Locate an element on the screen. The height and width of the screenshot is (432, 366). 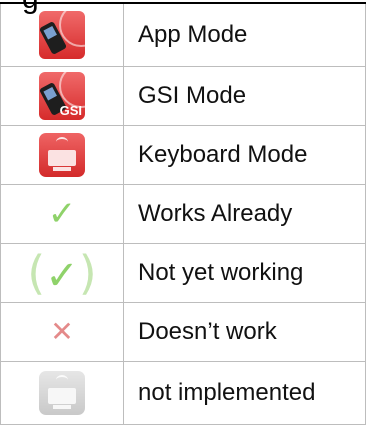
legend-row-works-already: ✓ Works Already is located at coordinates (183, 214).